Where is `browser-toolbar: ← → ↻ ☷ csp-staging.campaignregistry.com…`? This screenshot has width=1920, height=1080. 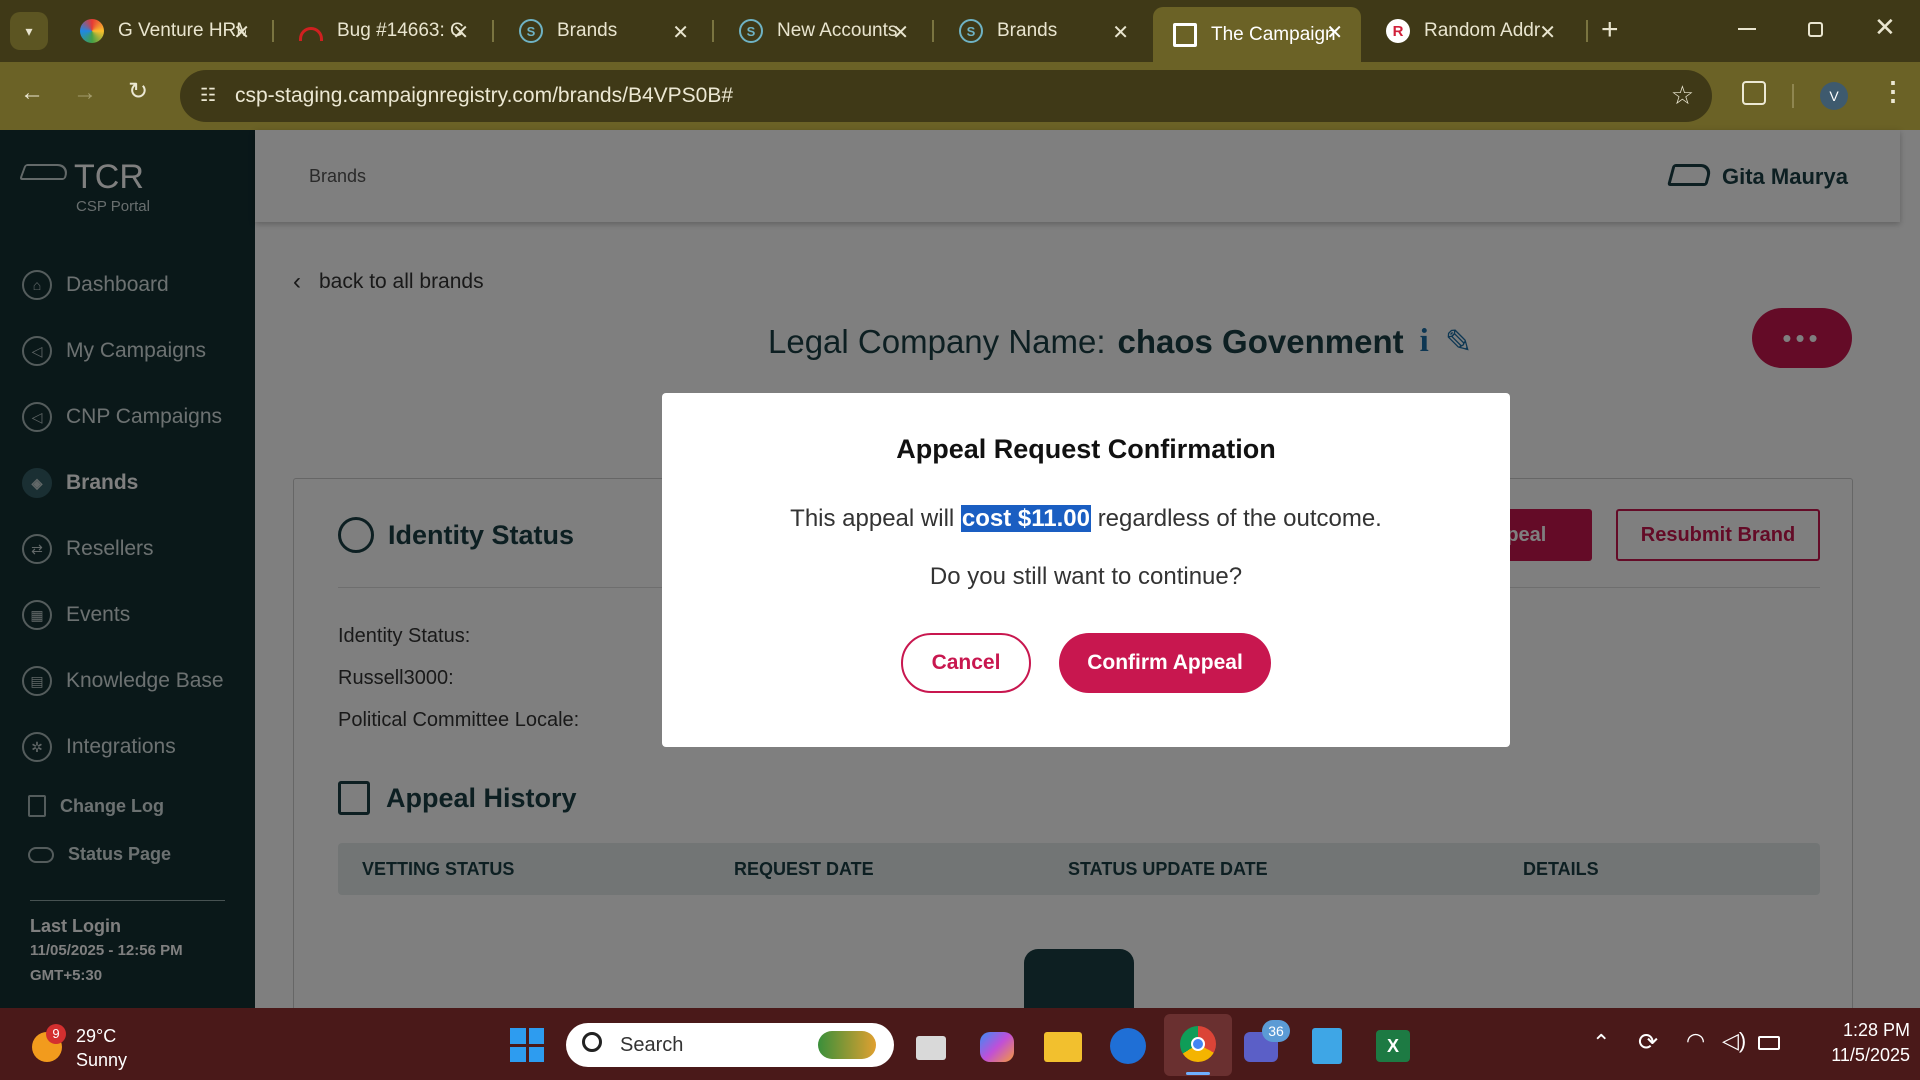 browser-toolbar: ← → ↻ ☷ csp-staging.campaignregistry.com… is located at coordinates (960, 96).